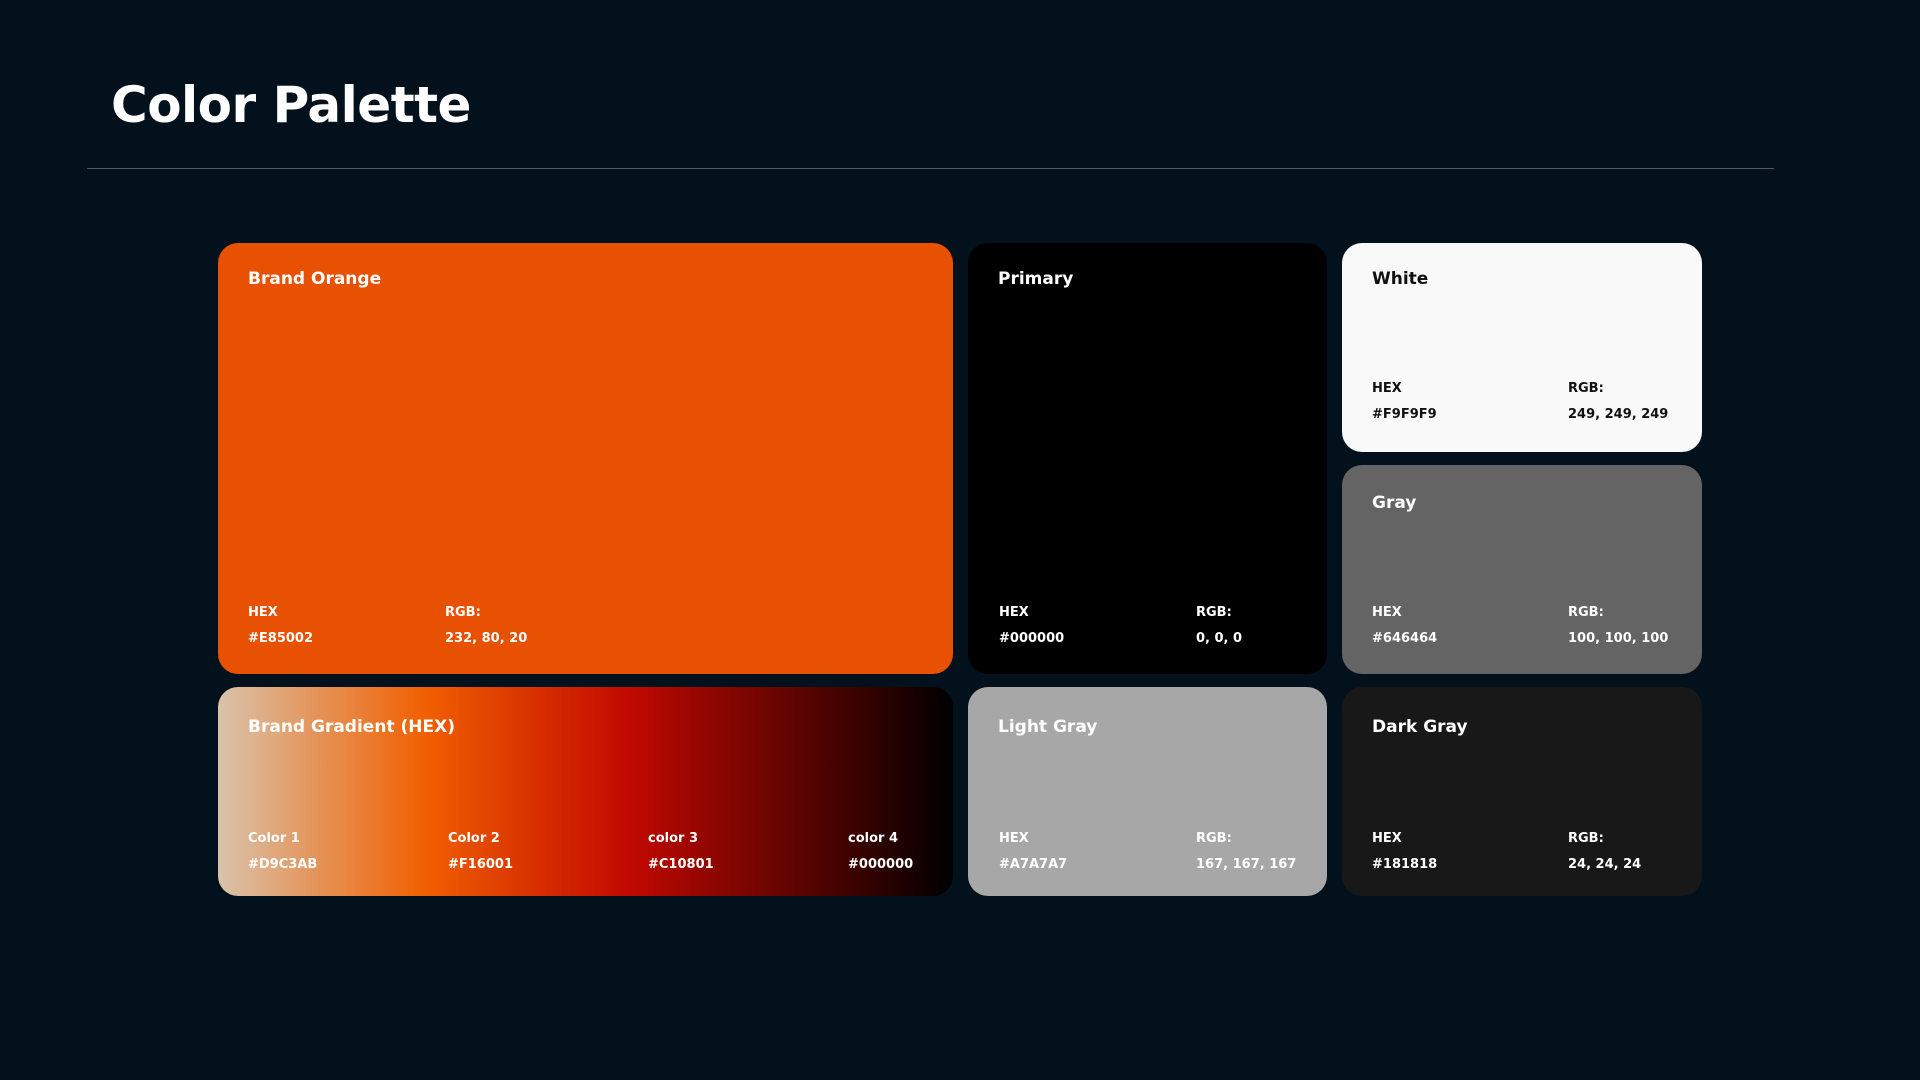 The height and width of the screenshot is (1080, 1920). What do you see at coordinates (1048, 727) in the screenshot?
I see `swatch-name: Light Gray` at bounding box center [1048, 727].